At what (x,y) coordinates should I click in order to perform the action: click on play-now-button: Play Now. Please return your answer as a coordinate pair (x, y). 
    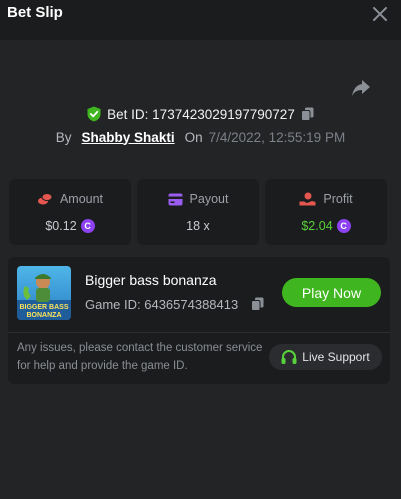
    Looking at the image, I should click on (331, 292).